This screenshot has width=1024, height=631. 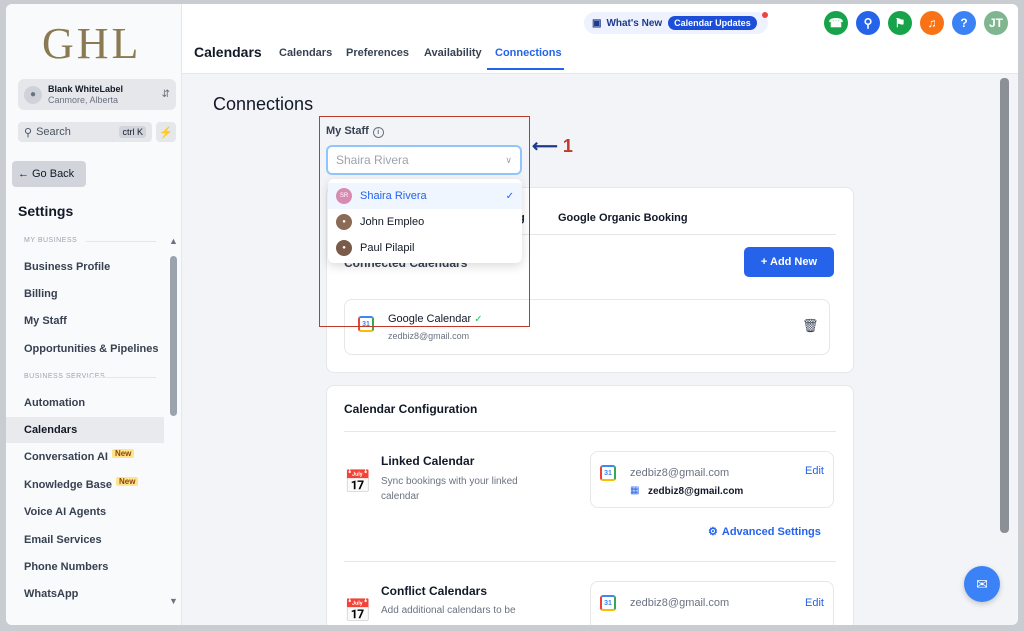 What do you see at coordinates (900, 23) in the screenshot?
I see `megaphone-icon: ⚑` at bounding box center [900, 23].